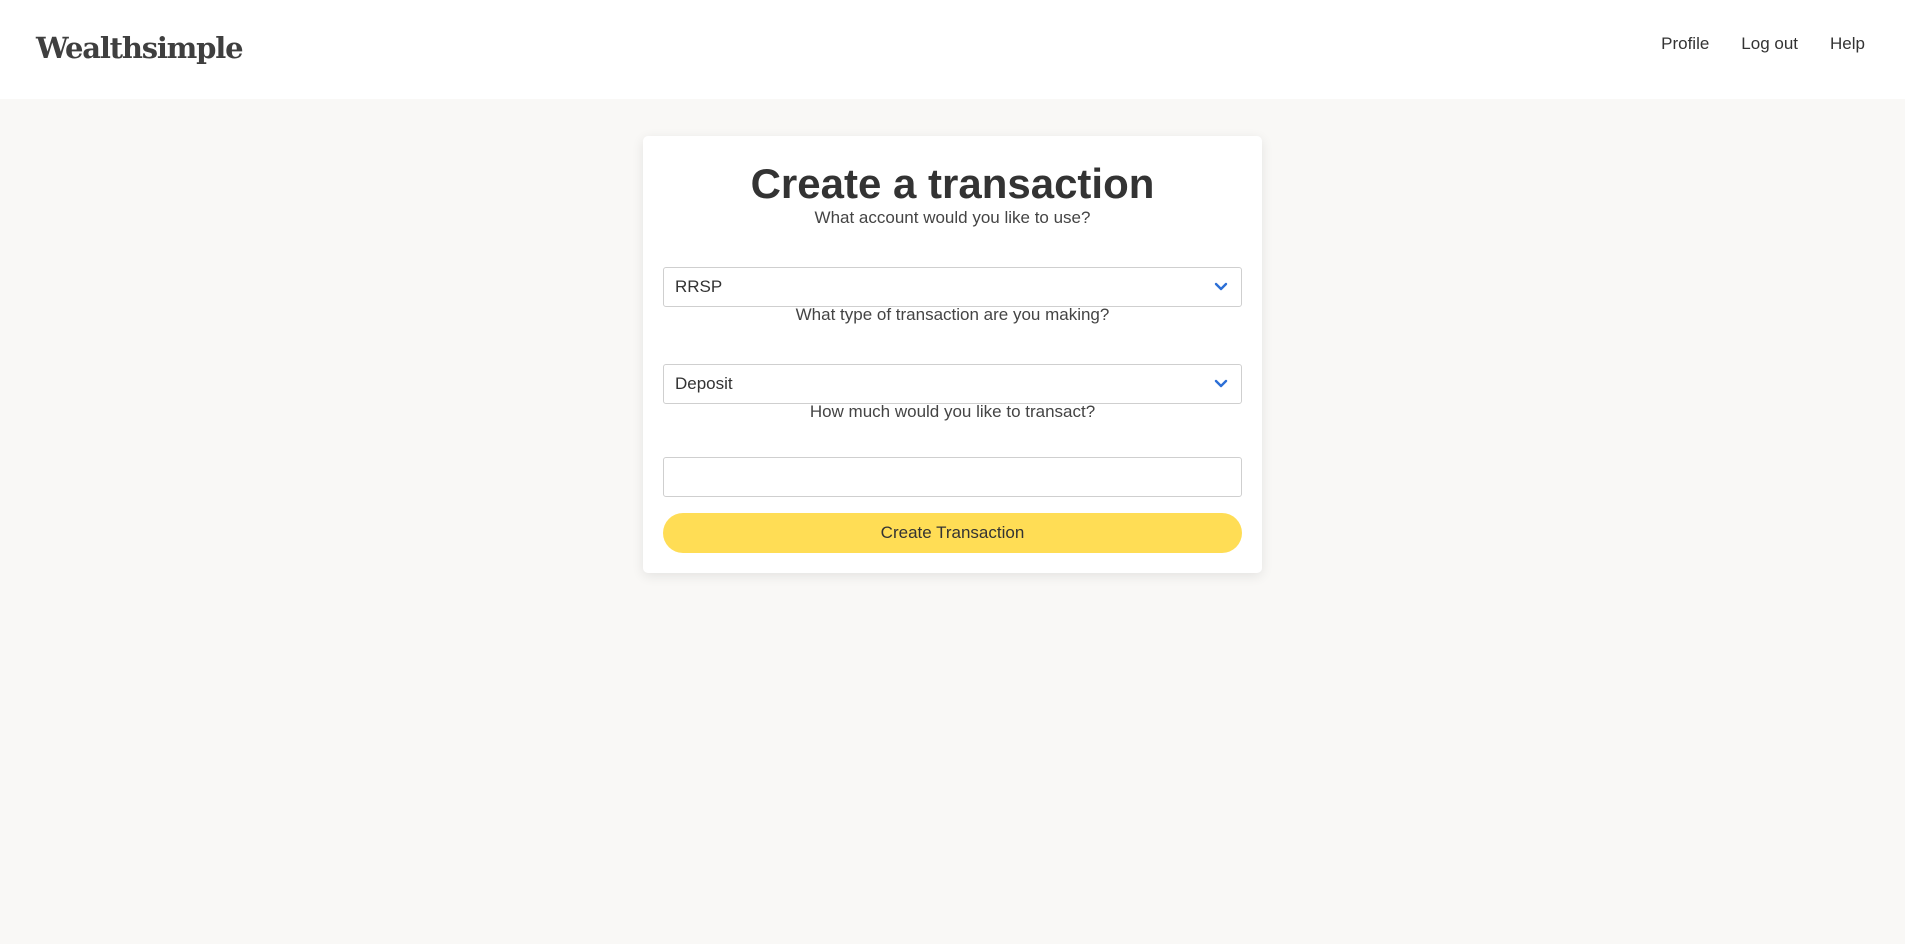 The width and height of the screenshot is (1905, 944). Describe the element at coordinates (952, 533) in the screenshot. I see `create-transaction-button: Create Transaction` at that location.